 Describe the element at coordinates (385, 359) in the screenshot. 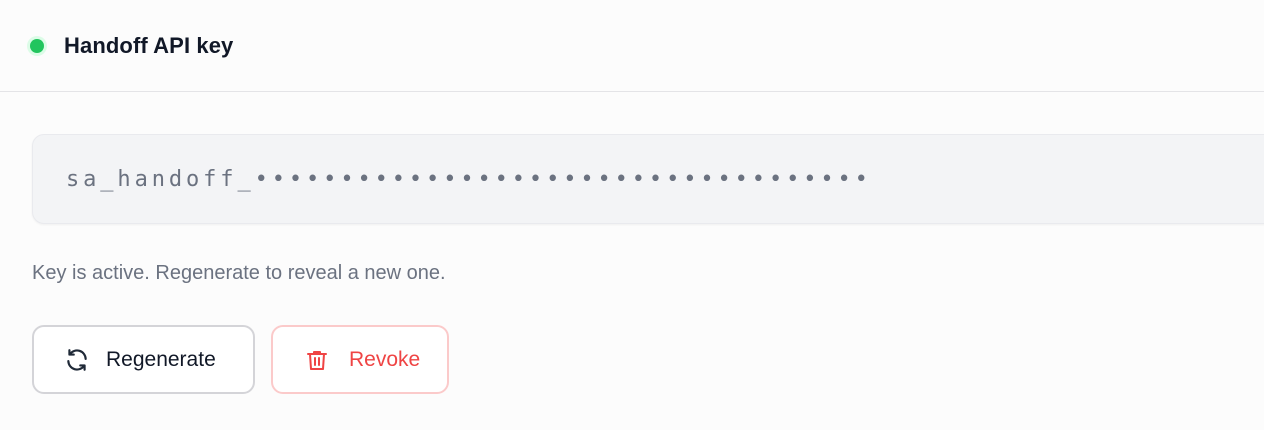

I see `revoke-label: Revoke` at that location.